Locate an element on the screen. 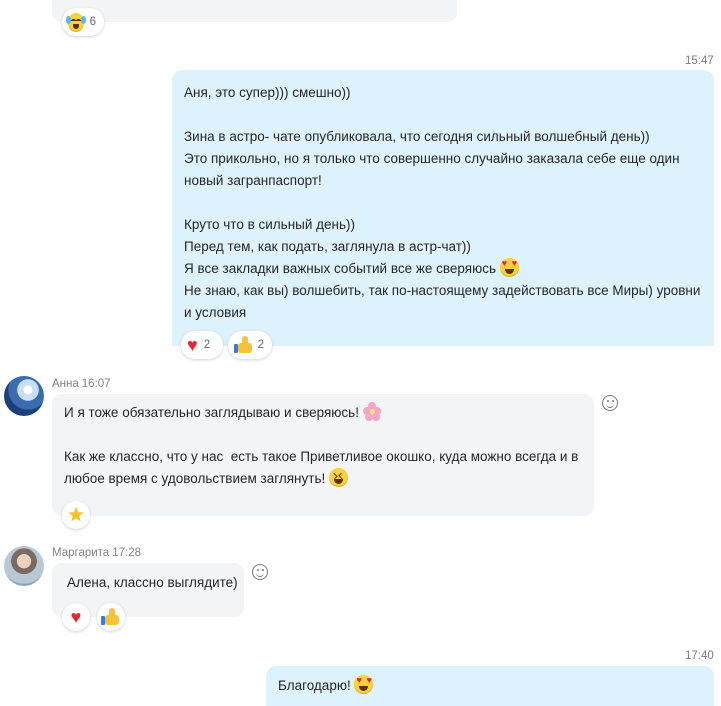  reaction-star: ★ is located at coordinates (76, 515).